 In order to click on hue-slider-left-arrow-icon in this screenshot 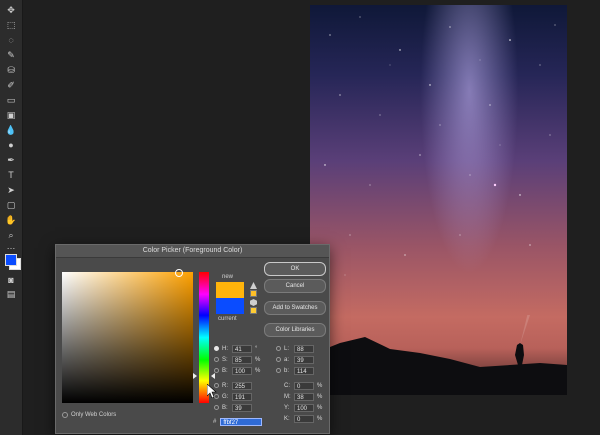, I will do `click(195, 376)`.